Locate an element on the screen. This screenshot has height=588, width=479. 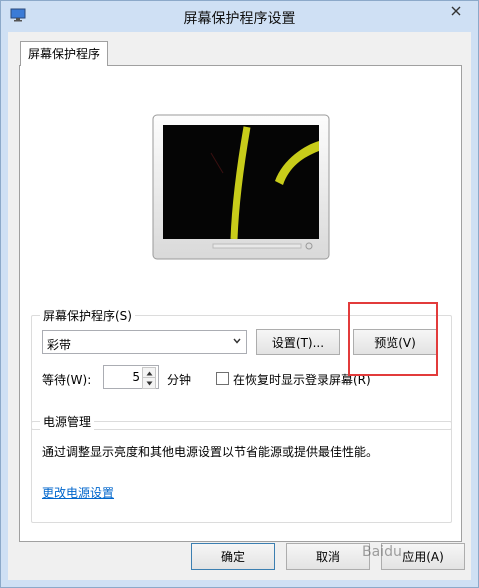
annotation-highlight-box is located at coordinates (393, 339).